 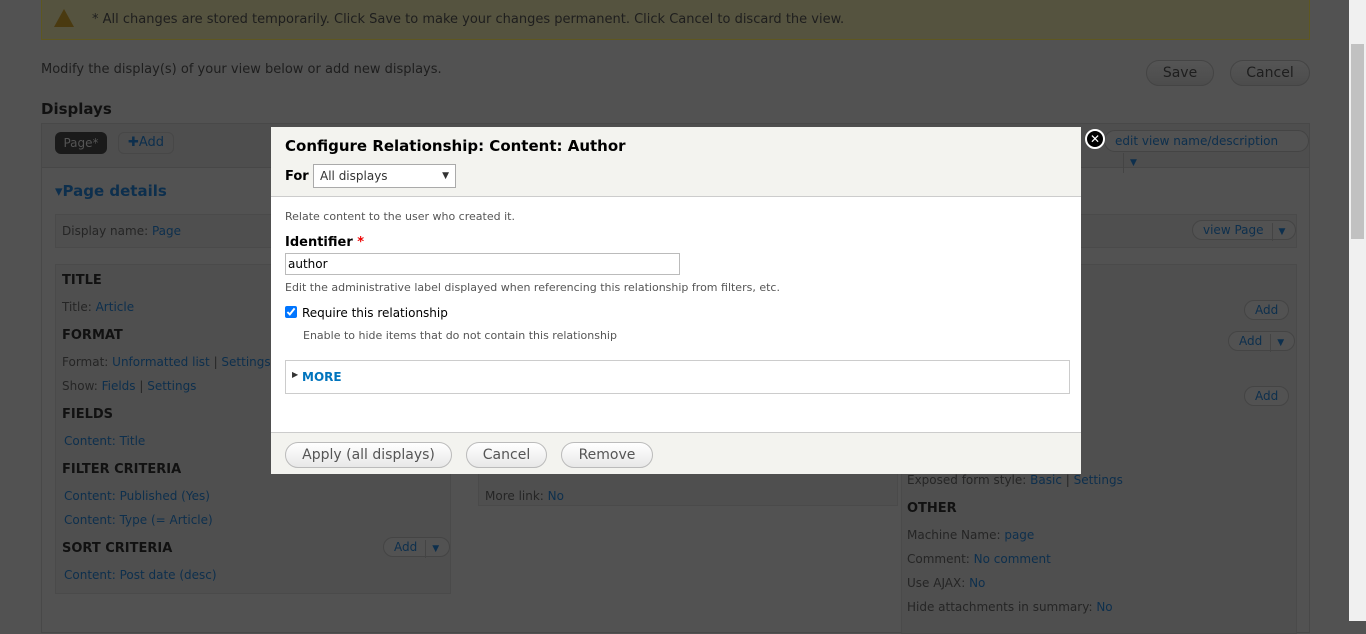 What do you see at coordinates (1180, 73) in the screenshot?
I see `save-button: Save` at bounding box center [1180, 73].